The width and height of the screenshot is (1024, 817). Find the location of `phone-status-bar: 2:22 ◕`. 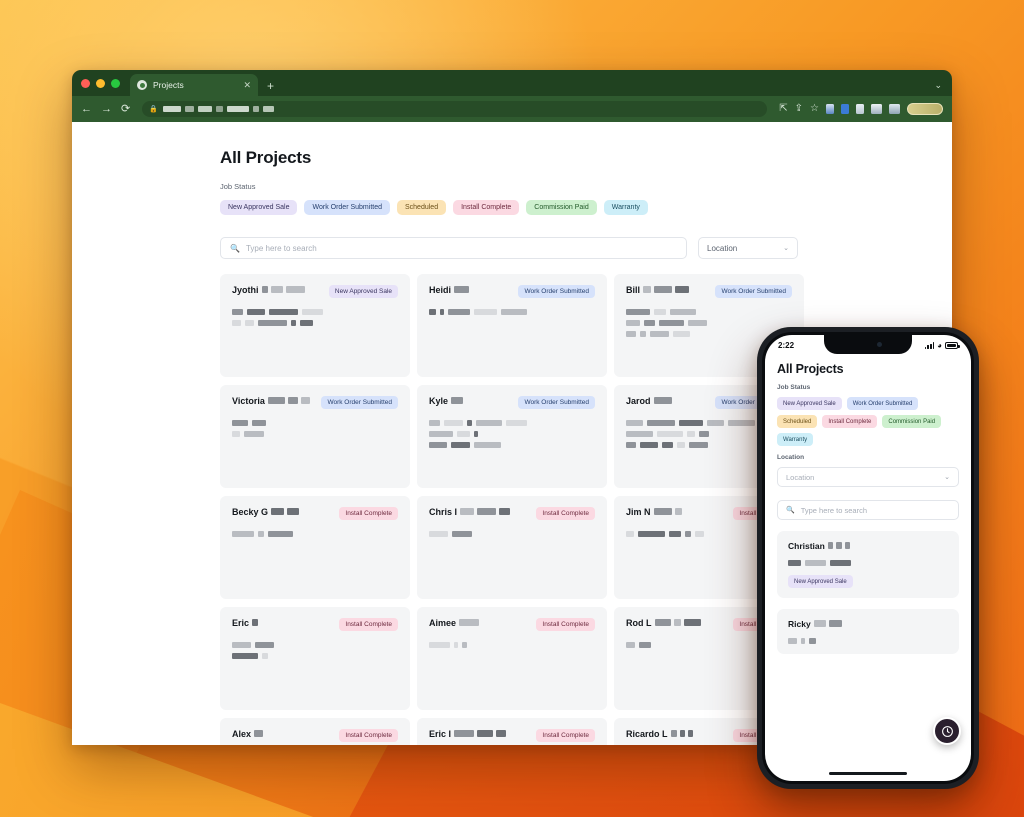

phone-status-bar: 2:22 ◕ is located at coordinates (868, 345).